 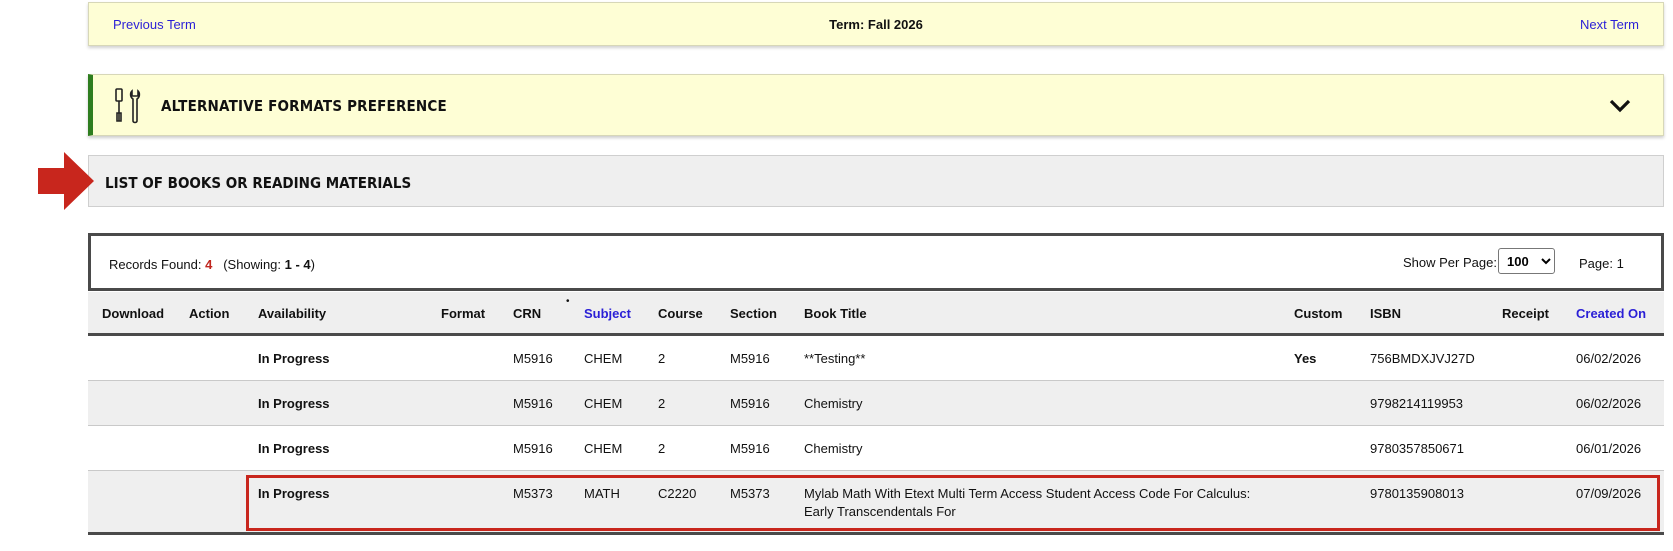 I want to click on header-section: Section, so click(x=753, y=313).